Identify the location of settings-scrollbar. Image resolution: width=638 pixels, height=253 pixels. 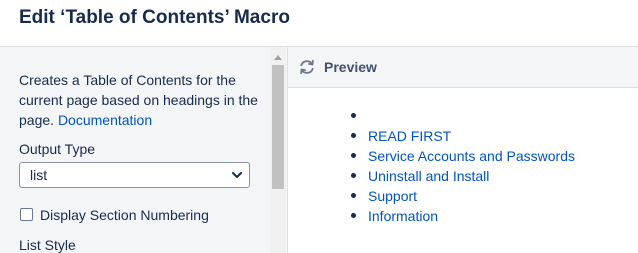
(278, 150).